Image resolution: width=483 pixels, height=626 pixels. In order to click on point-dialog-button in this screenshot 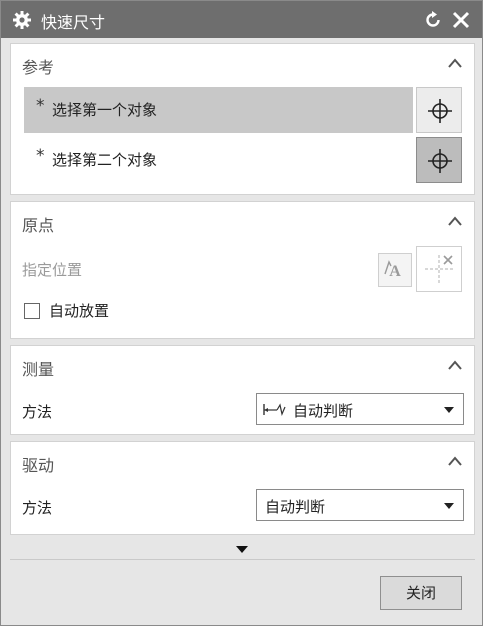, I will do `click(439, 269)`.